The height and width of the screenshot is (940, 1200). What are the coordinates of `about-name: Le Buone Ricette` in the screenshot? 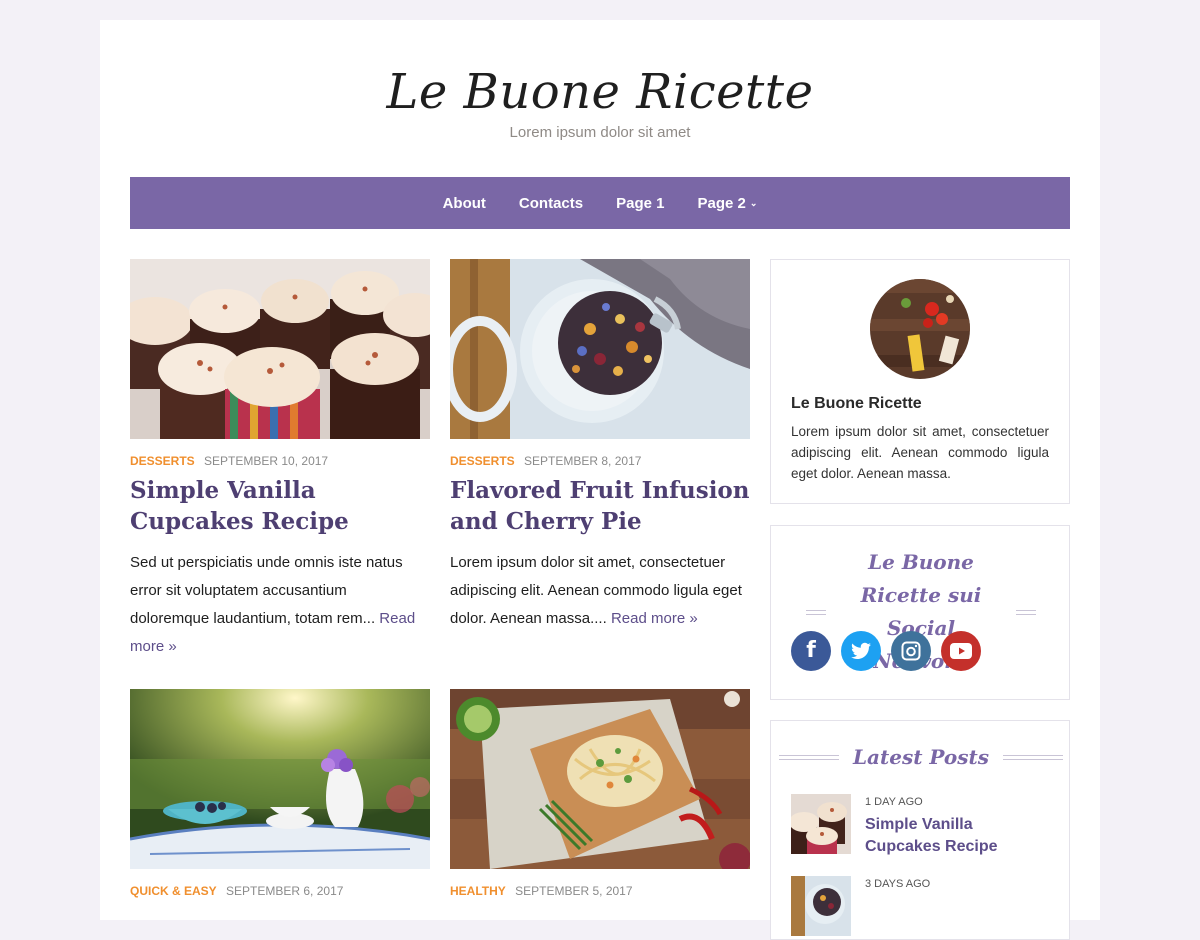 It's located at (856, 403).